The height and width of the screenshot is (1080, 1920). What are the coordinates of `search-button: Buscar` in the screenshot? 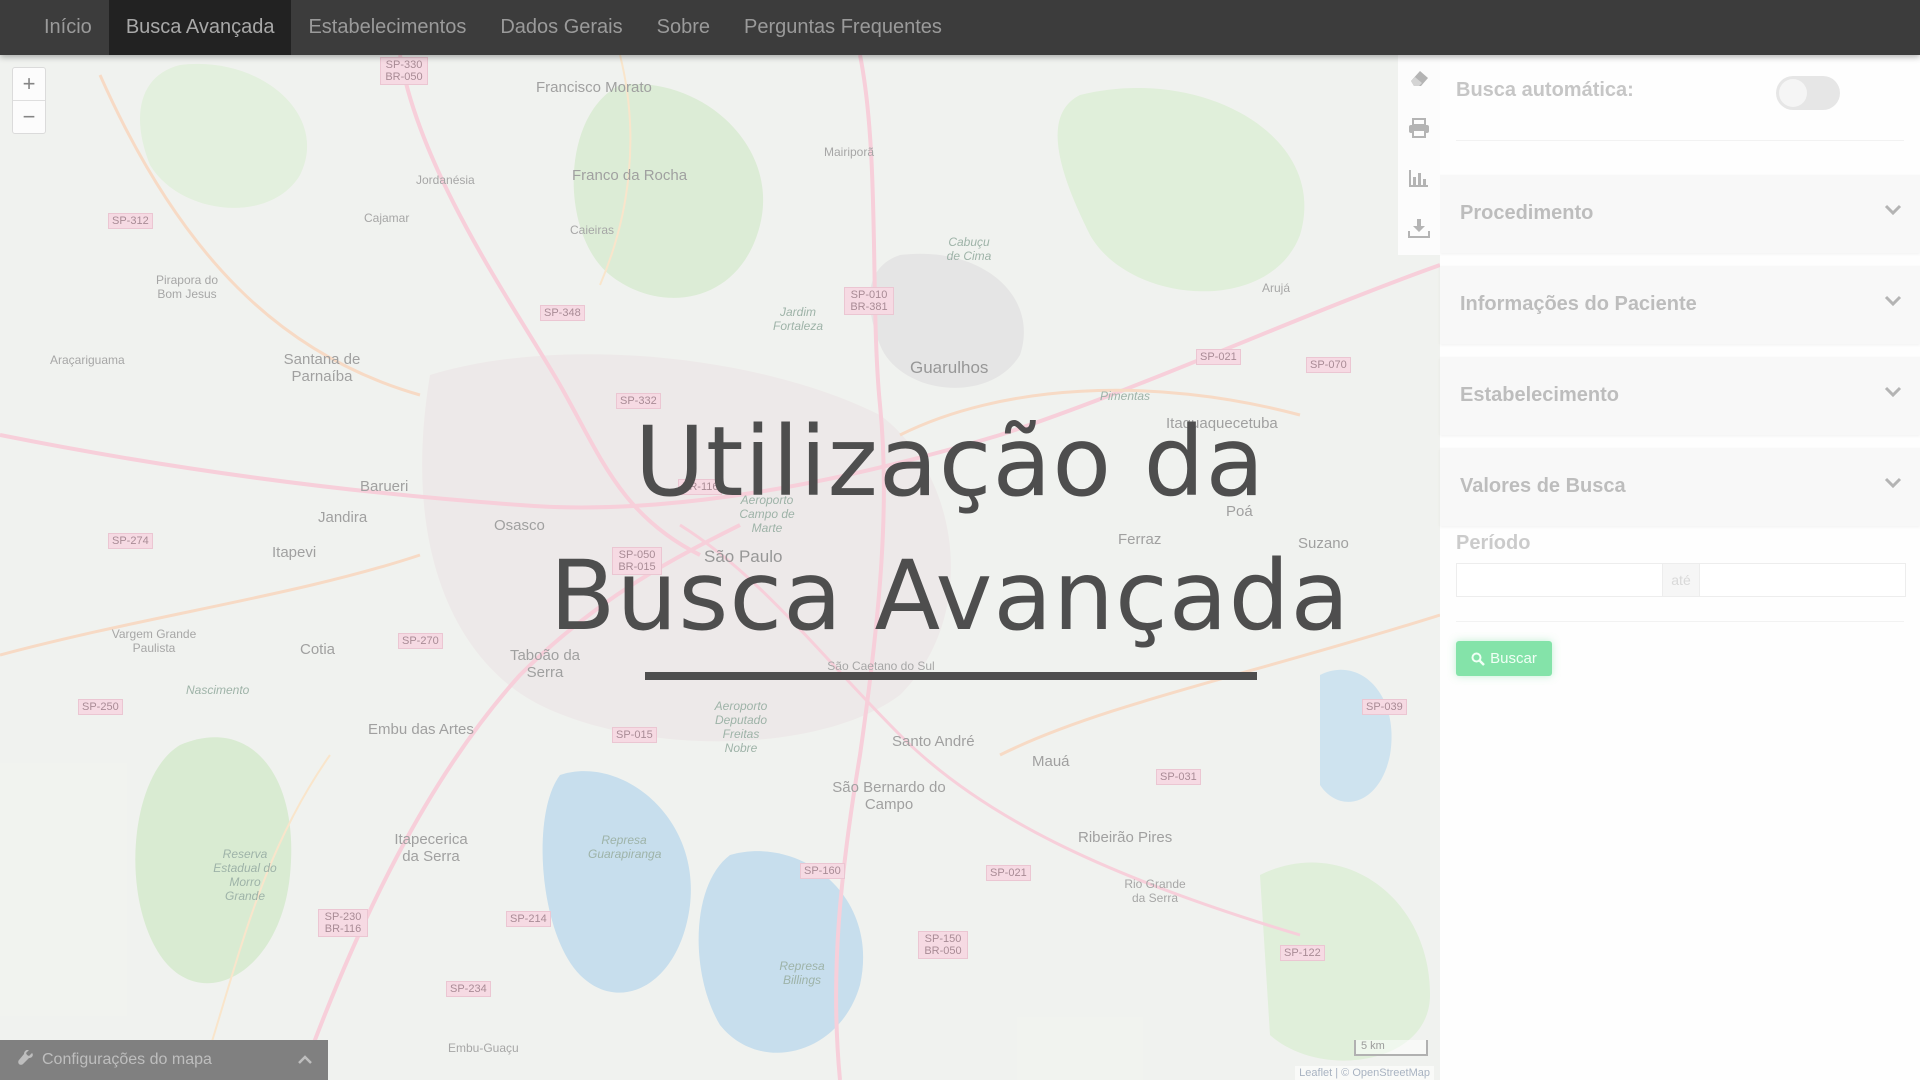 It's located at (1504, 658).